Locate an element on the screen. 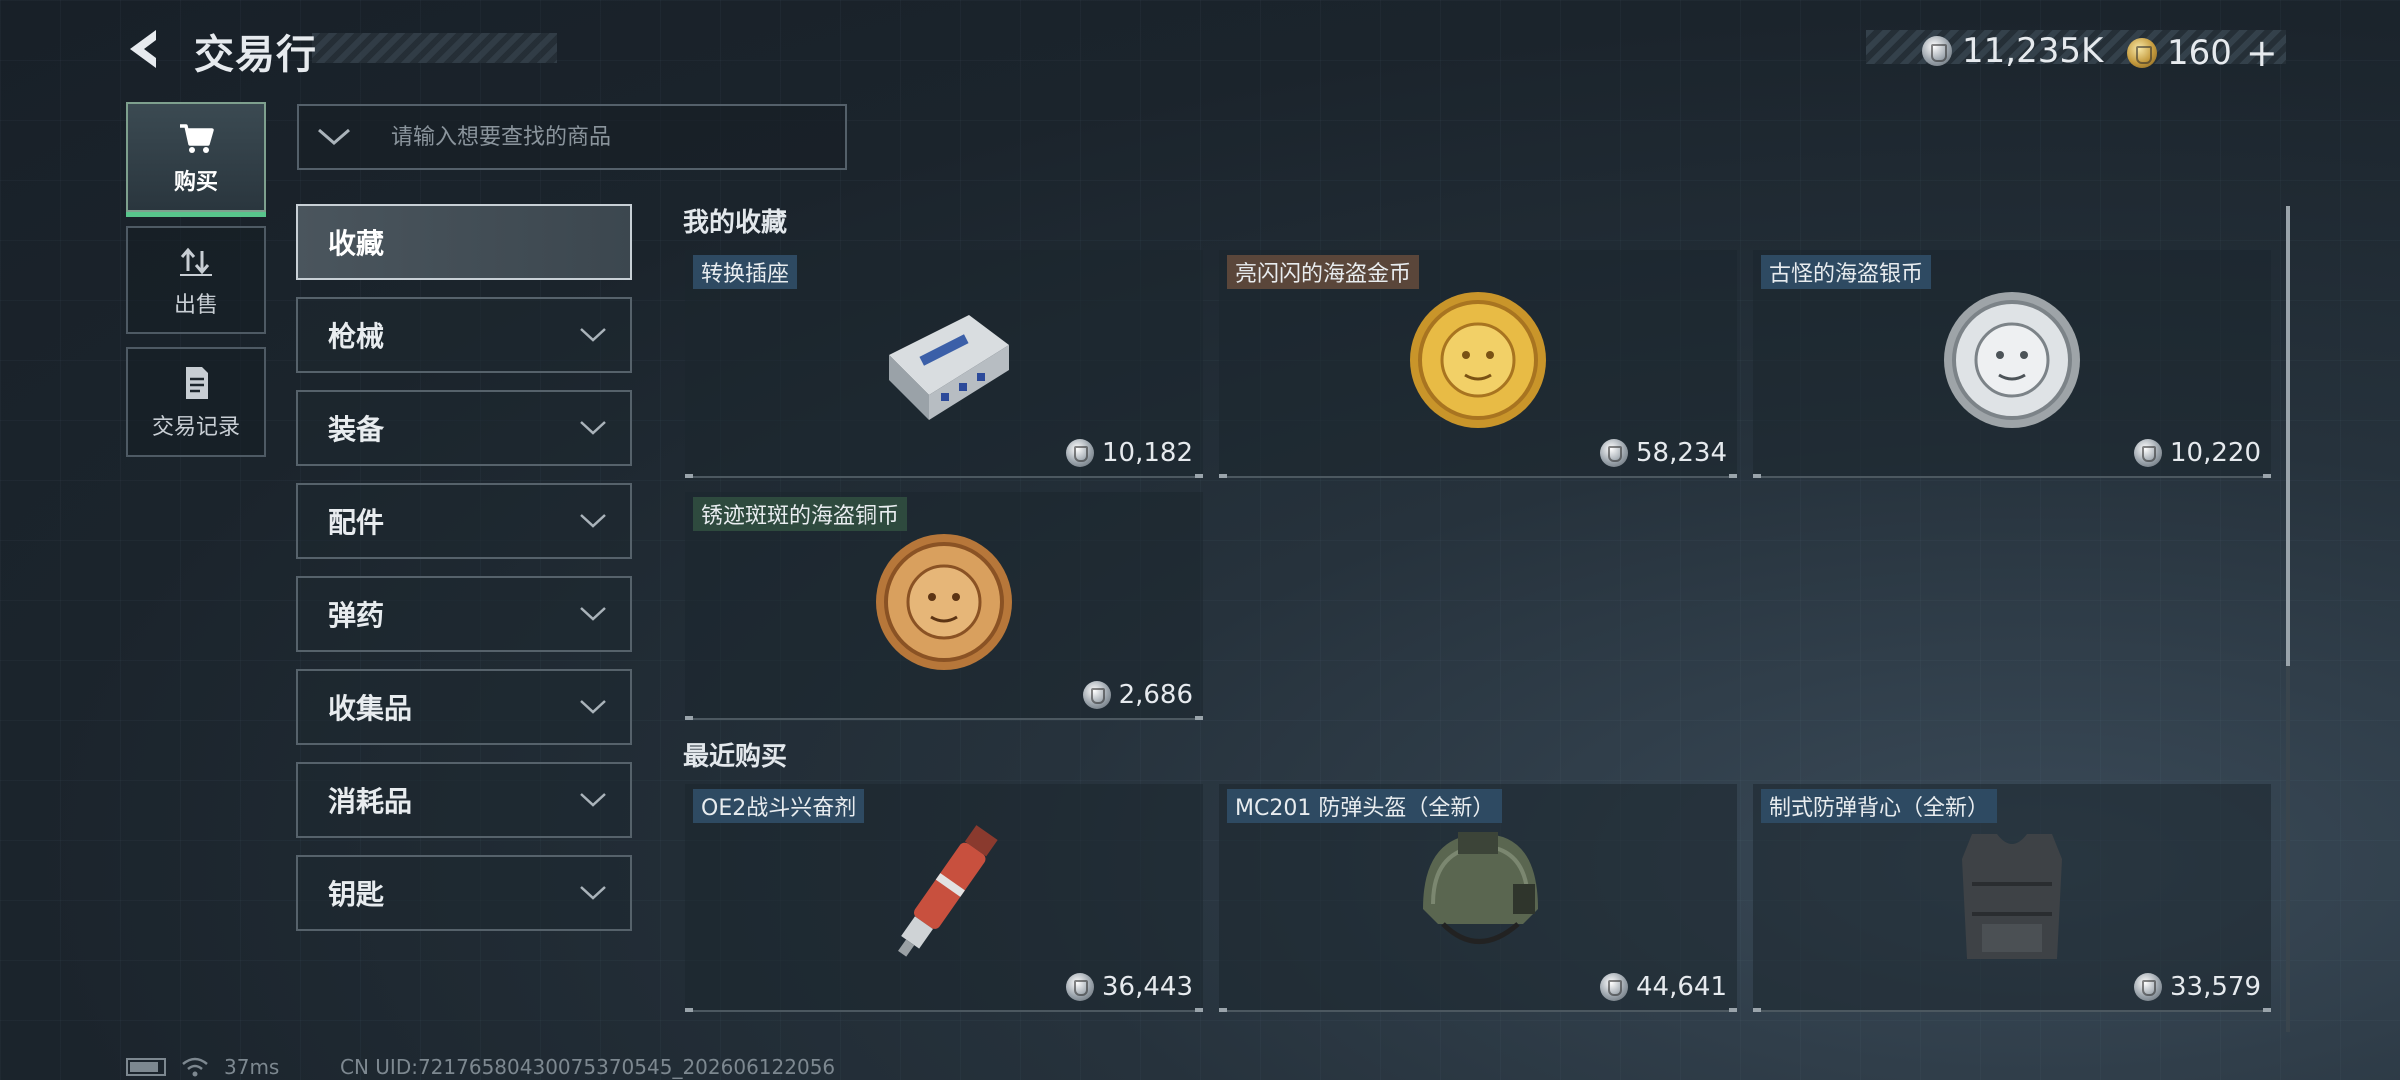 The width and height of the screenshot is (2400, 1080). item-price-value: 33,579 is located at coordinates (2215, 987).